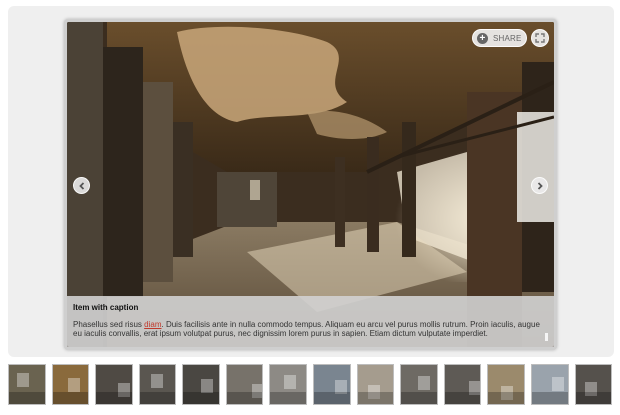 The width and height of the screenshot is (620, 415). I want to click on thumbnail-rubble-floor, so click(462, 384).